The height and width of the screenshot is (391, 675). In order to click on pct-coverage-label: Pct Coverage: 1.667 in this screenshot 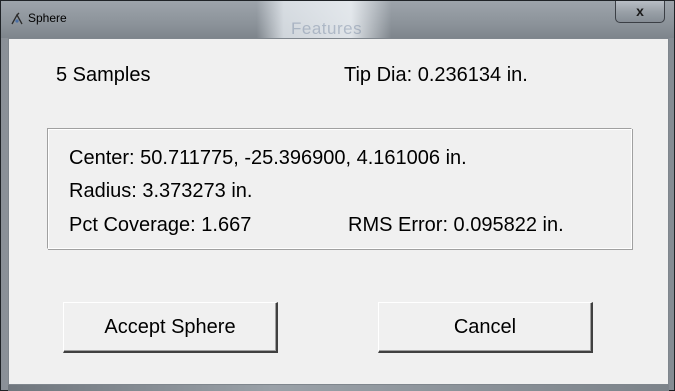, I will do `click(160, 225)`.